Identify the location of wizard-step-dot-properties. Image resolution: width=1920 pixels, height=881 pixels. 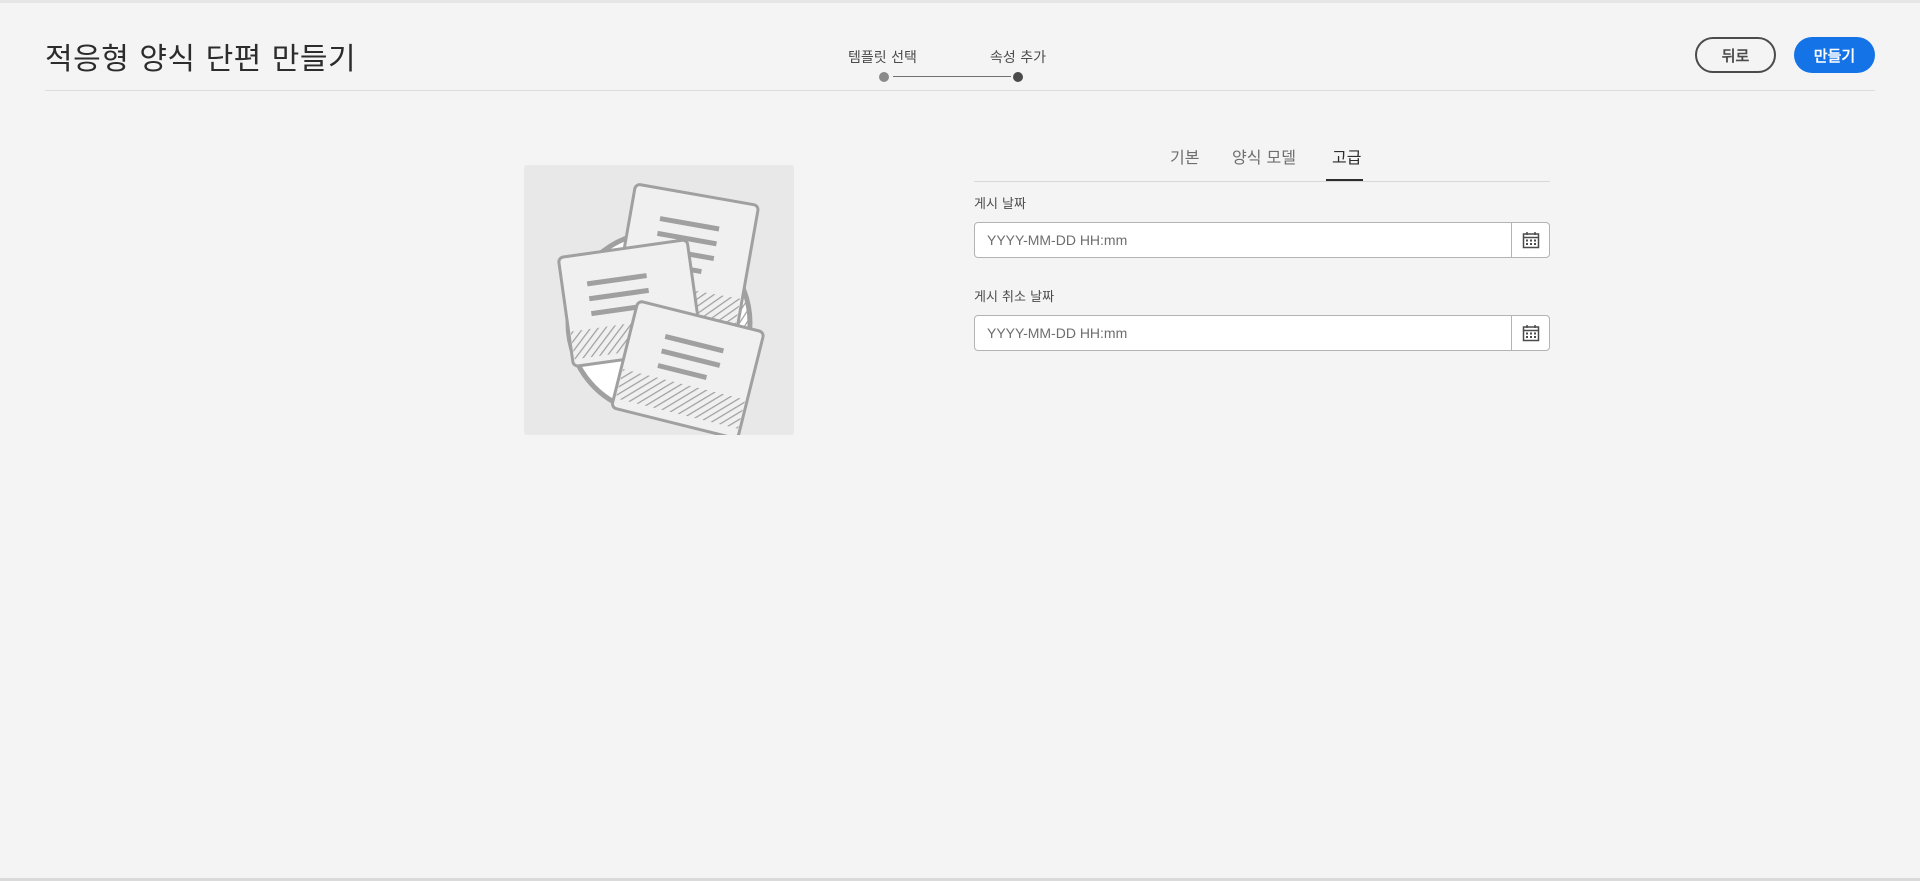
(1018, 77).